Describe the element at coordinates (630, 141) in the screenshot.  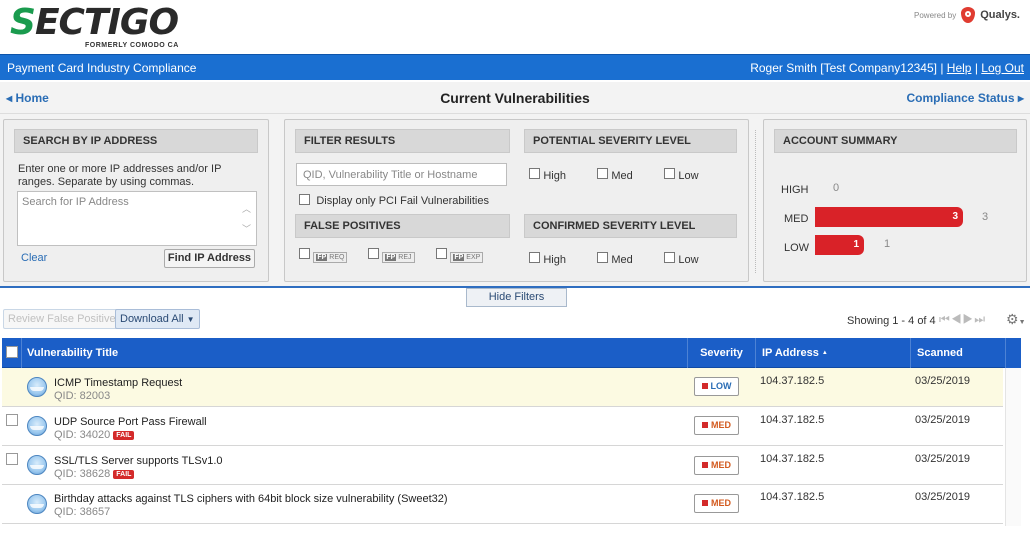
I see `potential-severity-header: POTENTIAL SEVERITY LEVEL` at that location.